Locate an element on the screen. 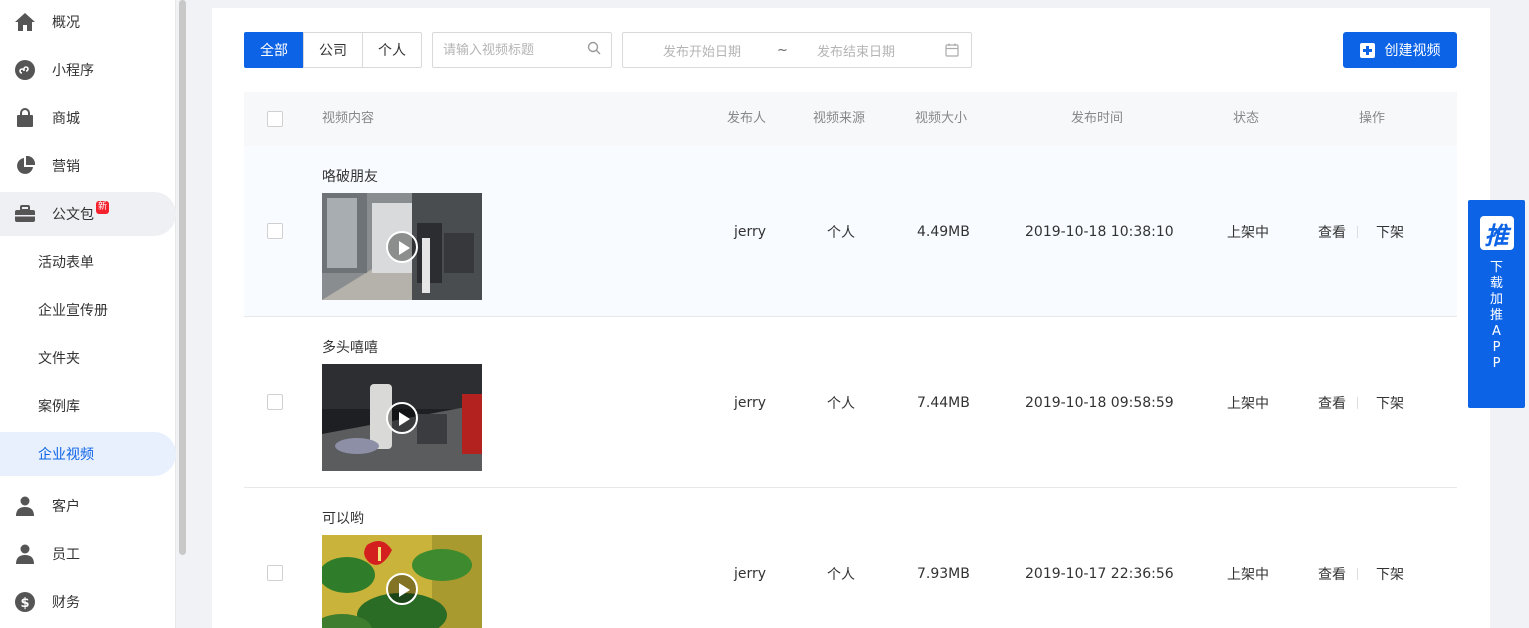 Image resolution: width=1529 pixels, height=628 pixels. app-logo: 推 is located at coordinates (1496, 233).